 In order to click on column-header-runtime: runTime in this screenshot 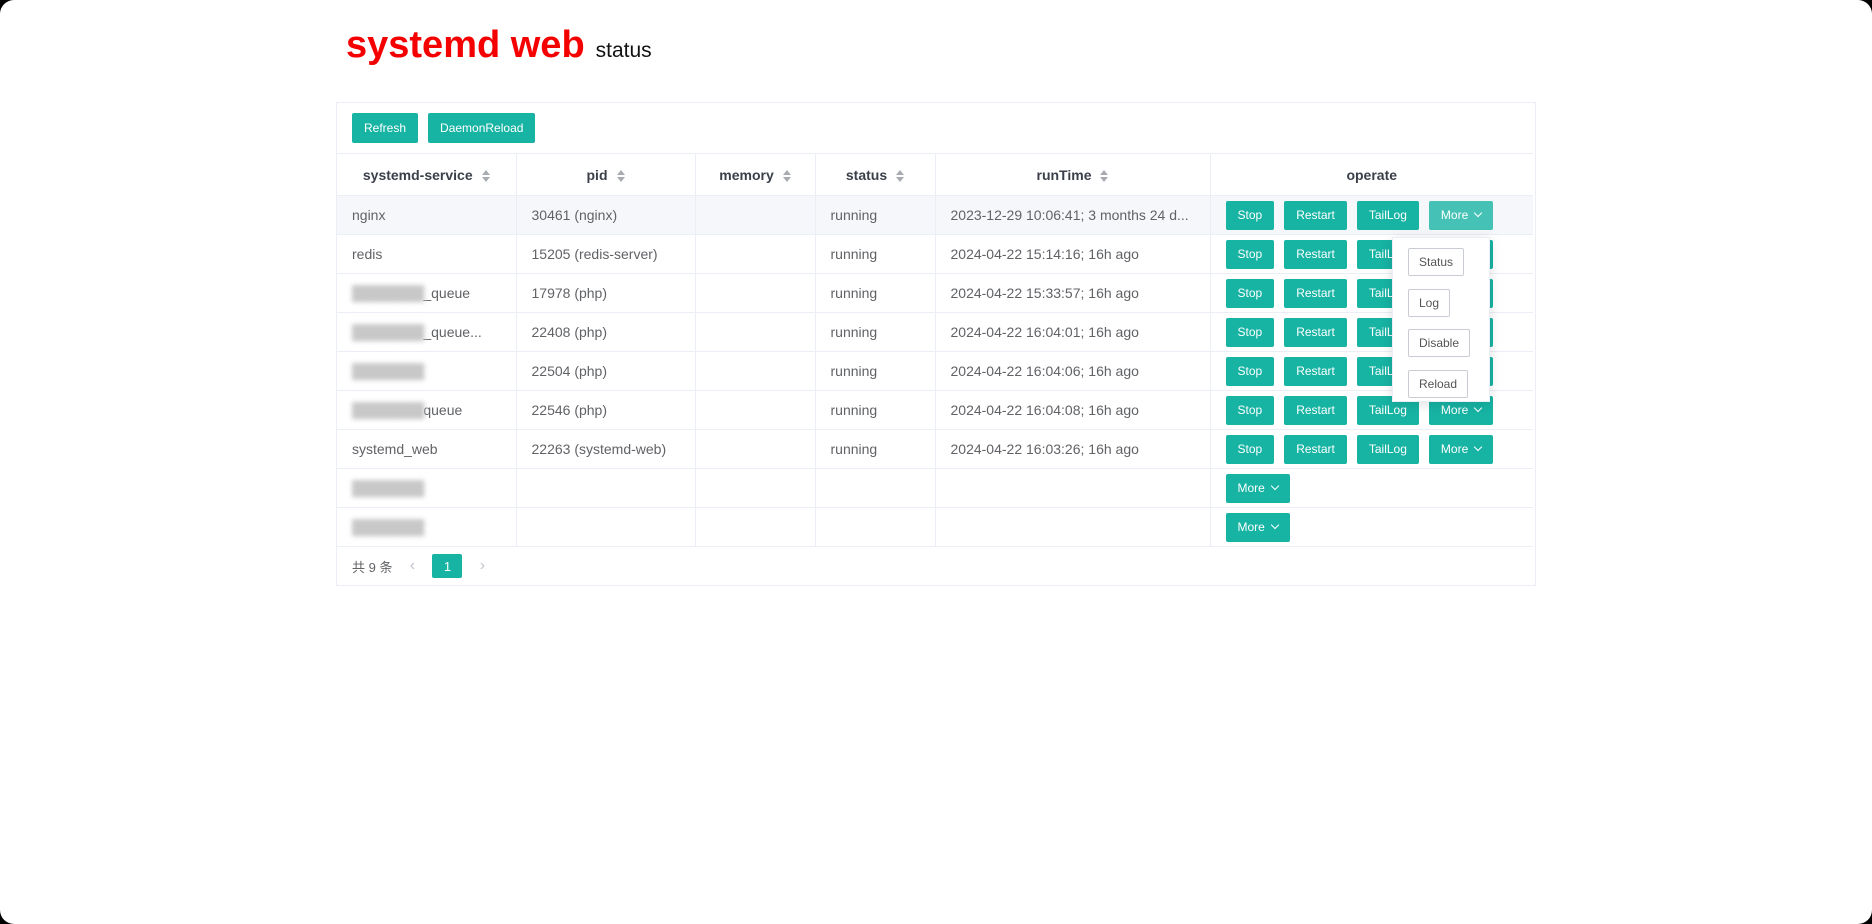, I will do `click(1073, 174)`.